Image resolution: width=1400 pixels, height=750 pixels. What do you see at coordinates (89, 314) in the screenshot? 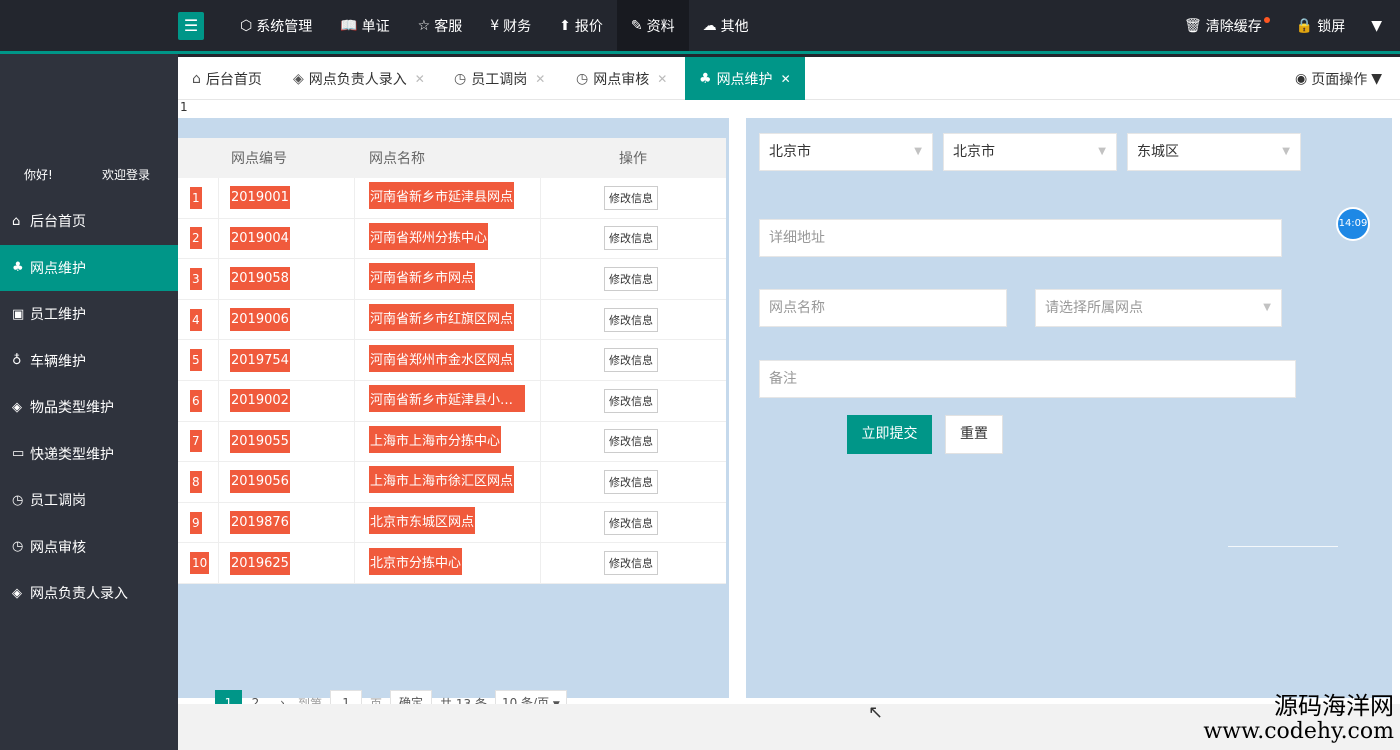
I see `sidebar-item-staff-maintenance: ▣ 员工维护` at bounding box center [89, 314].